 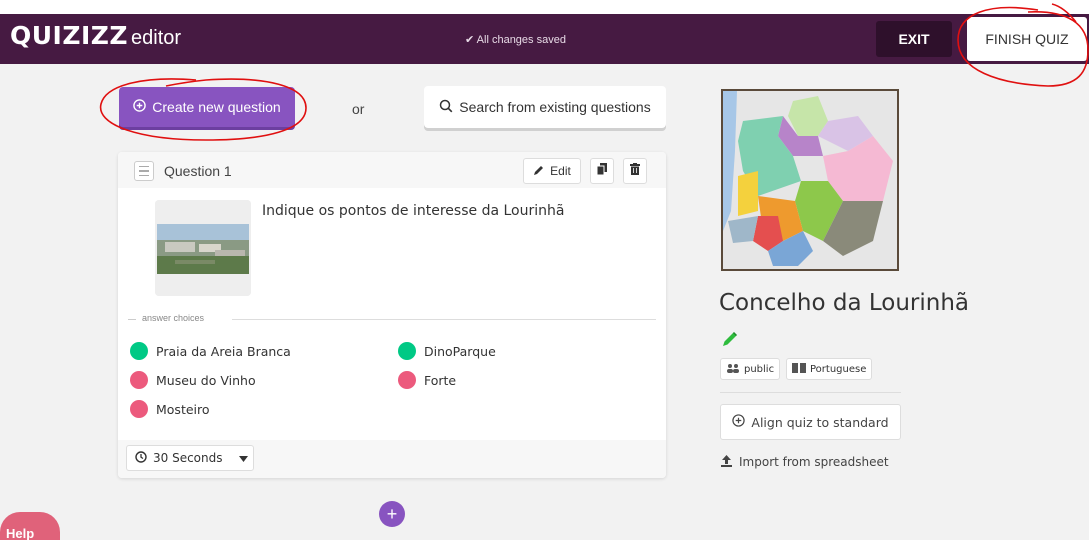 What do you see at coordinates (555, 107) in the screenshot?
I see `search-existing-label: Search from existing questions` at bounding box center [555, 107].